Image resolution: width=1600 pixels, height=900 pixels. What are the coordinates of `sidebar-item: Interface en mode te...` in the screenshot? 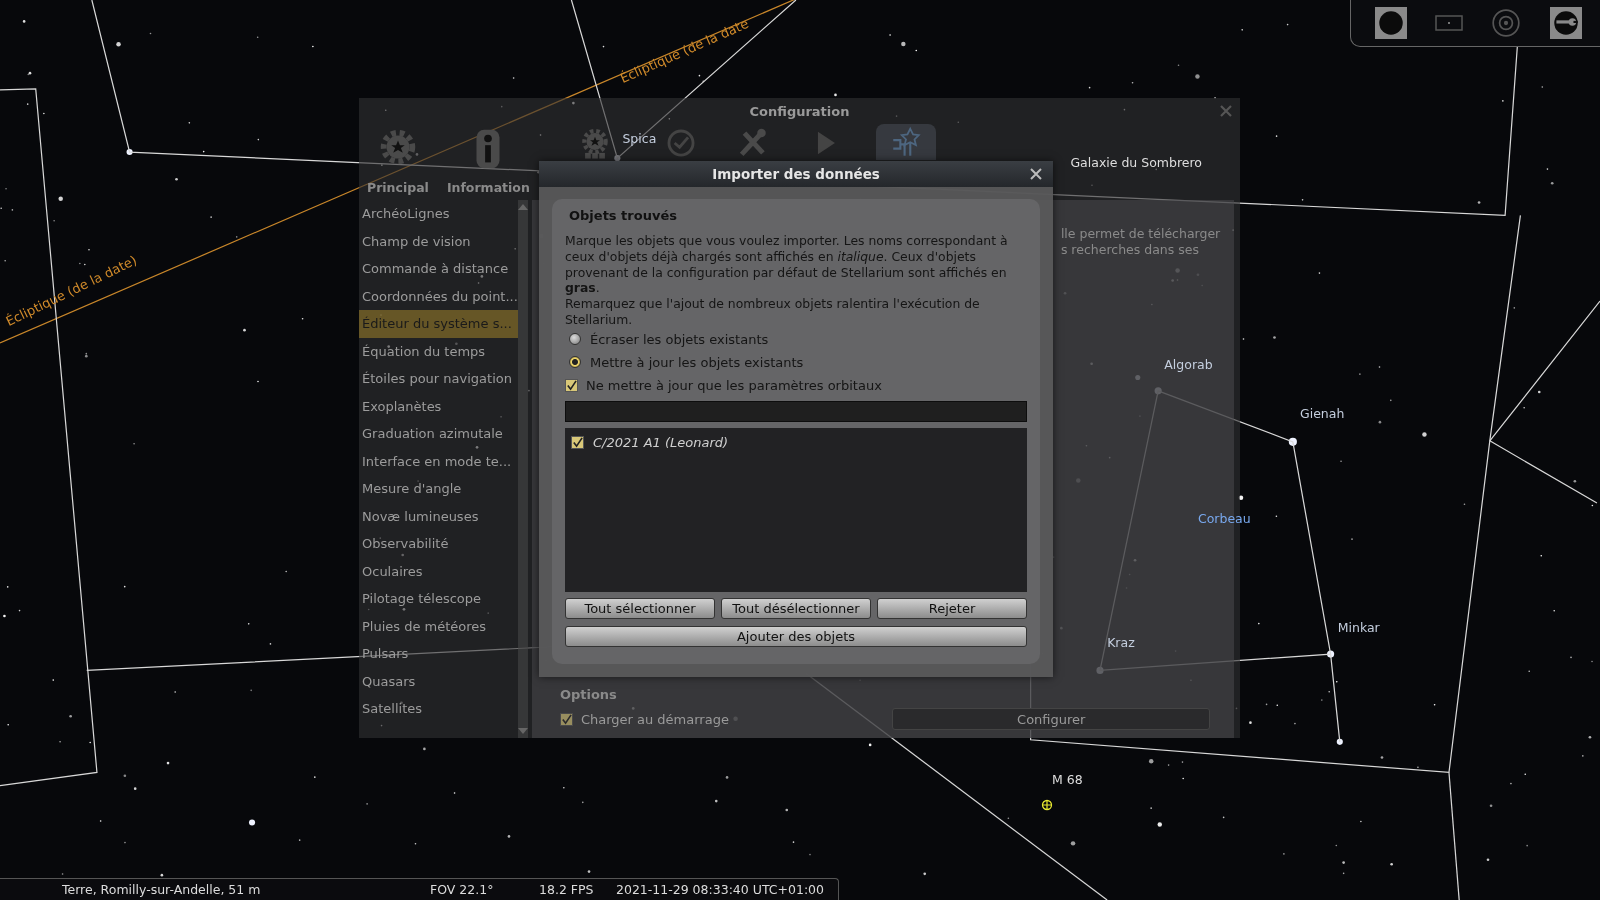 It's located at (438, 461).